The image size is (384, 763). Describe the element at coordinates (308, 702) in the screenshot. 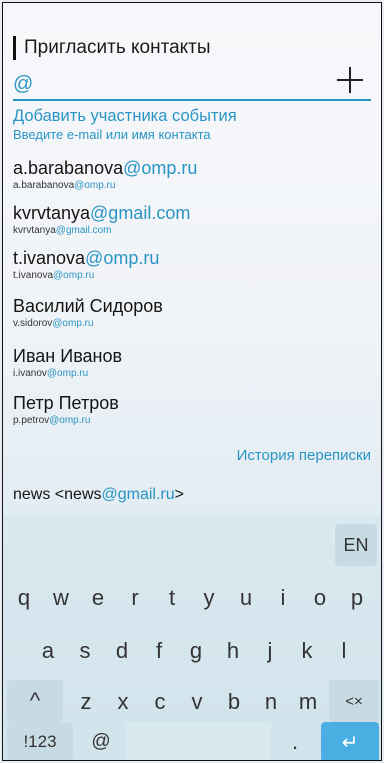

I see `key-m: m` at that location.